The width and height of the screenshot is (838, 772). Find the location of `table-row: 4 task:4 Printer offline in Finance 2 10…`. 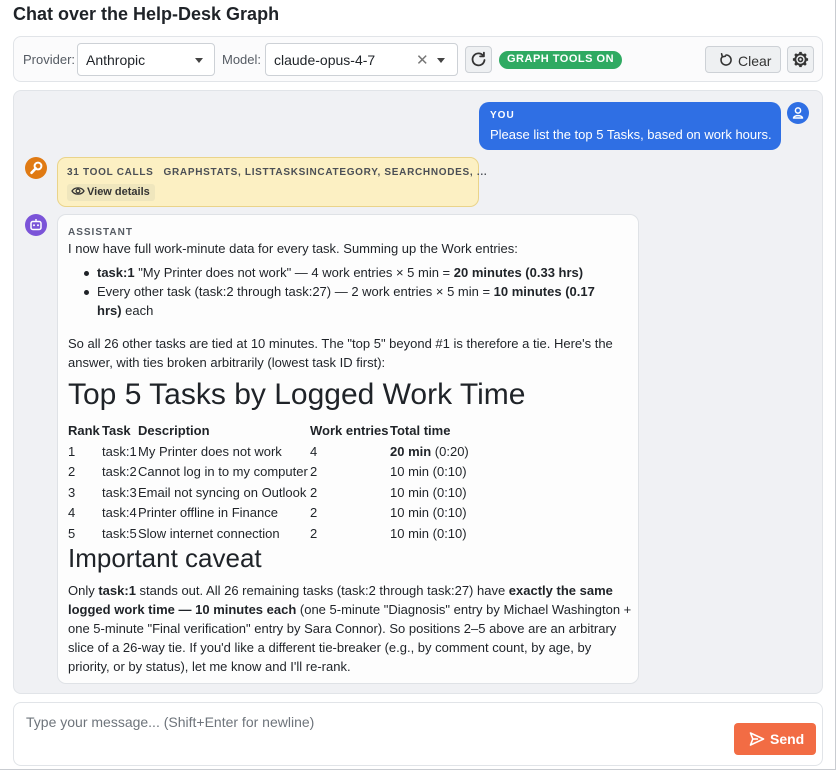

table-row: 4 task:4 Printer offline in Finance 2 10… is located at coordinates (274, 513).